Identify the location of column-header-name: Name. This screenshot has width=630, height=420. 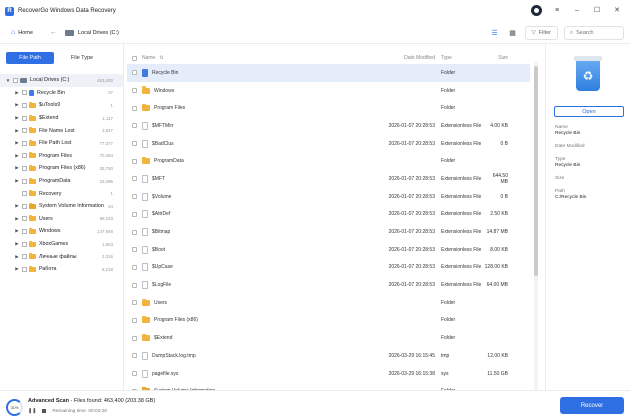
(148, 58).